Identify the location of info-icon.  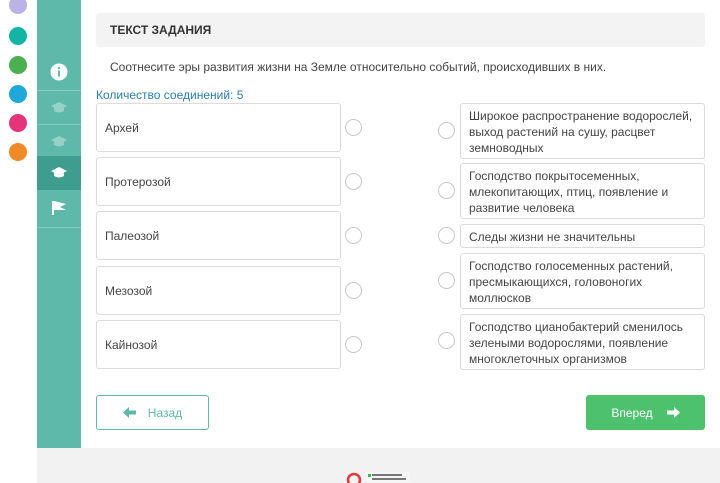
(59, 72).